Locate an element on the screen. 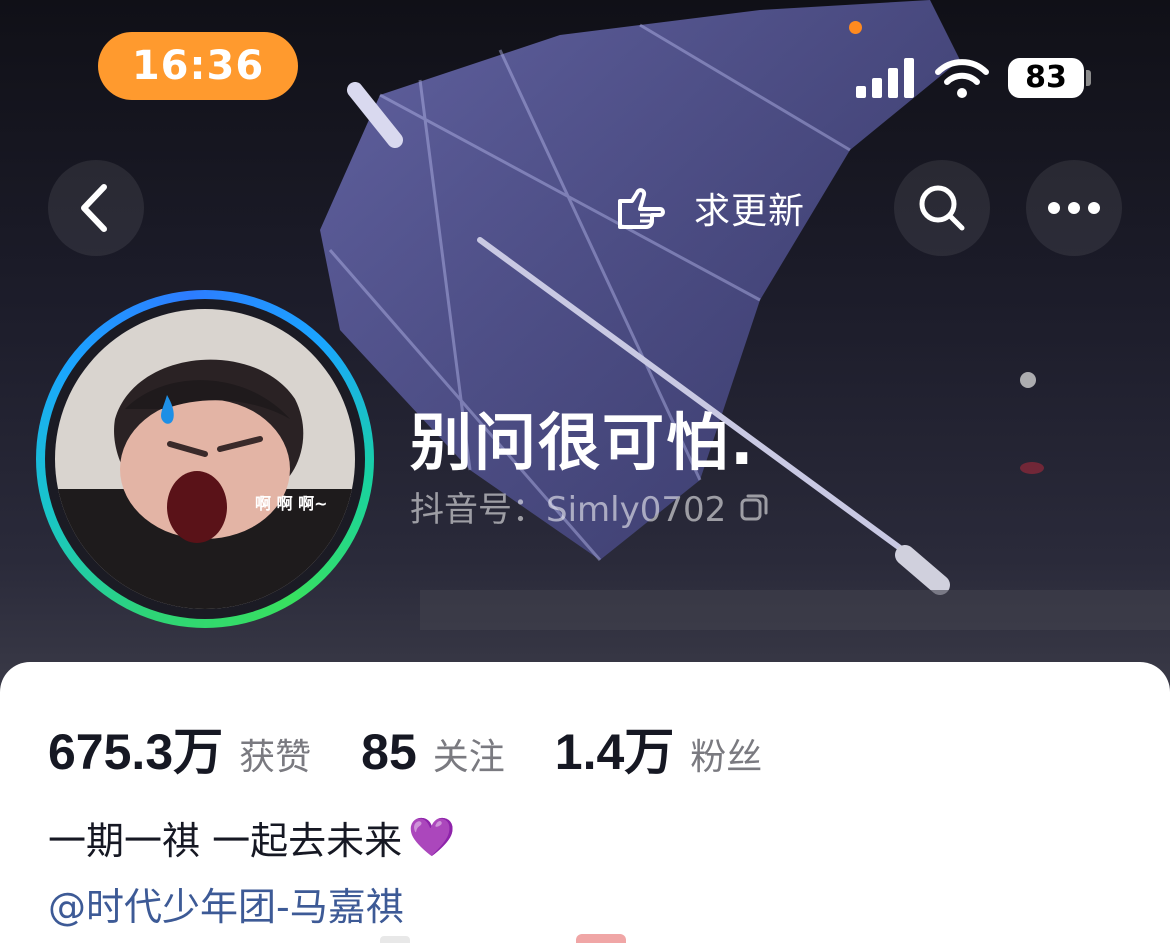 Image resolution: width=1170 pixels, height=943 pixels. battery-nub is located at coordinates (1088, 78).